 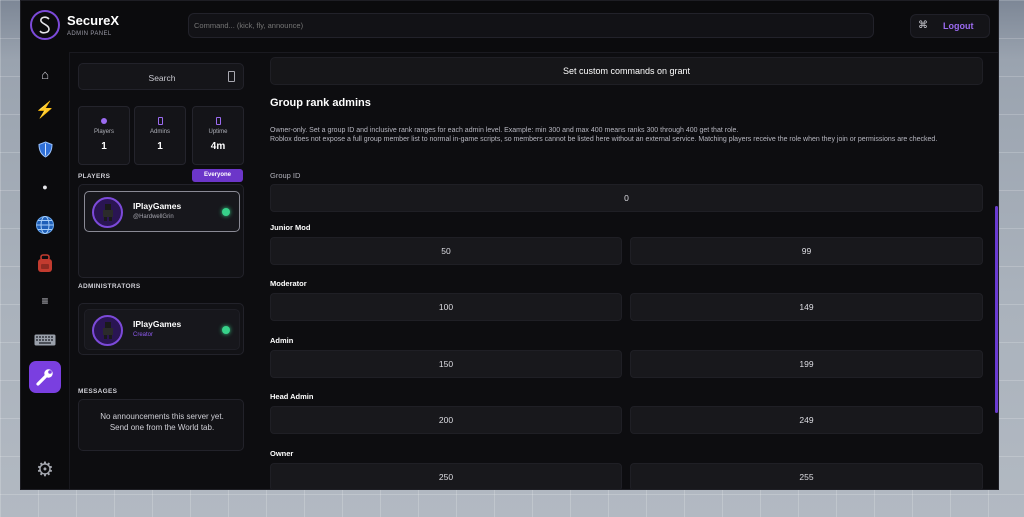 I want to click on stat-label: Uptime, so click(x=218, y=132).